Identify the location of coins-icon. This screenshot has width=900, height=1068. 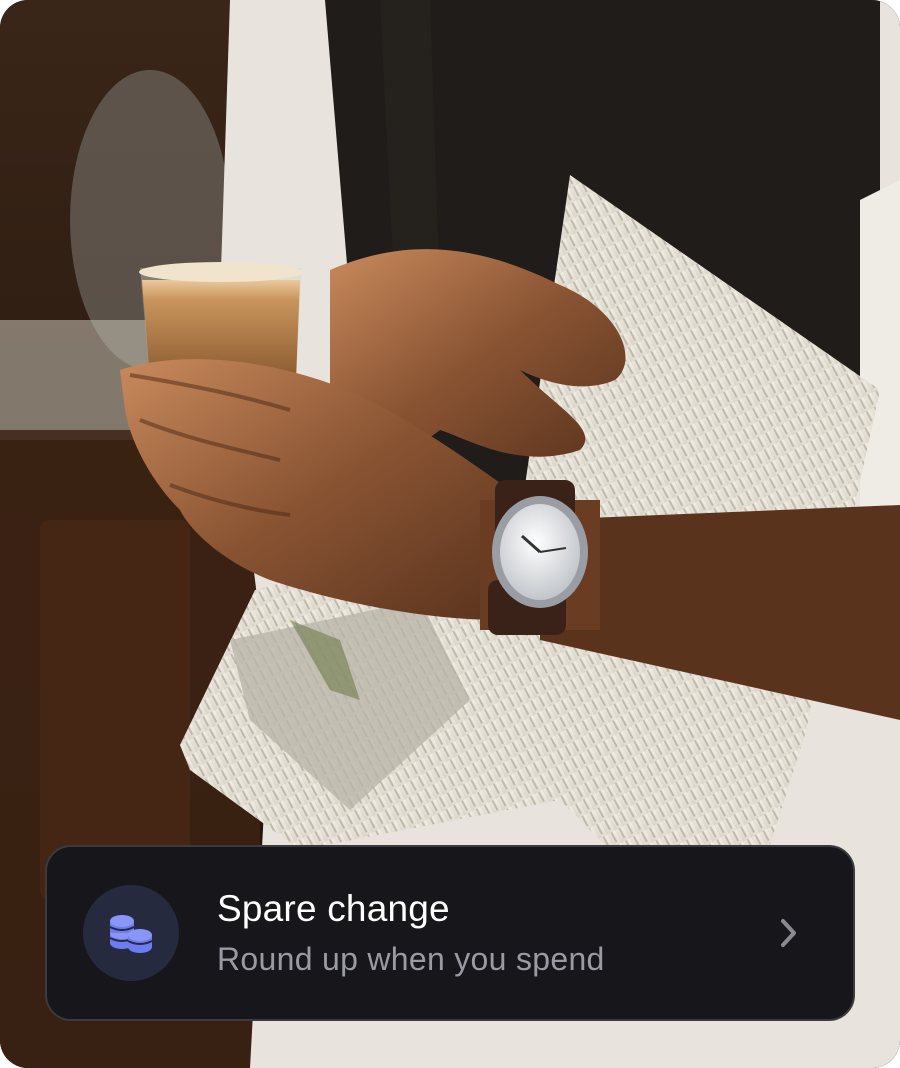
(131, 934).